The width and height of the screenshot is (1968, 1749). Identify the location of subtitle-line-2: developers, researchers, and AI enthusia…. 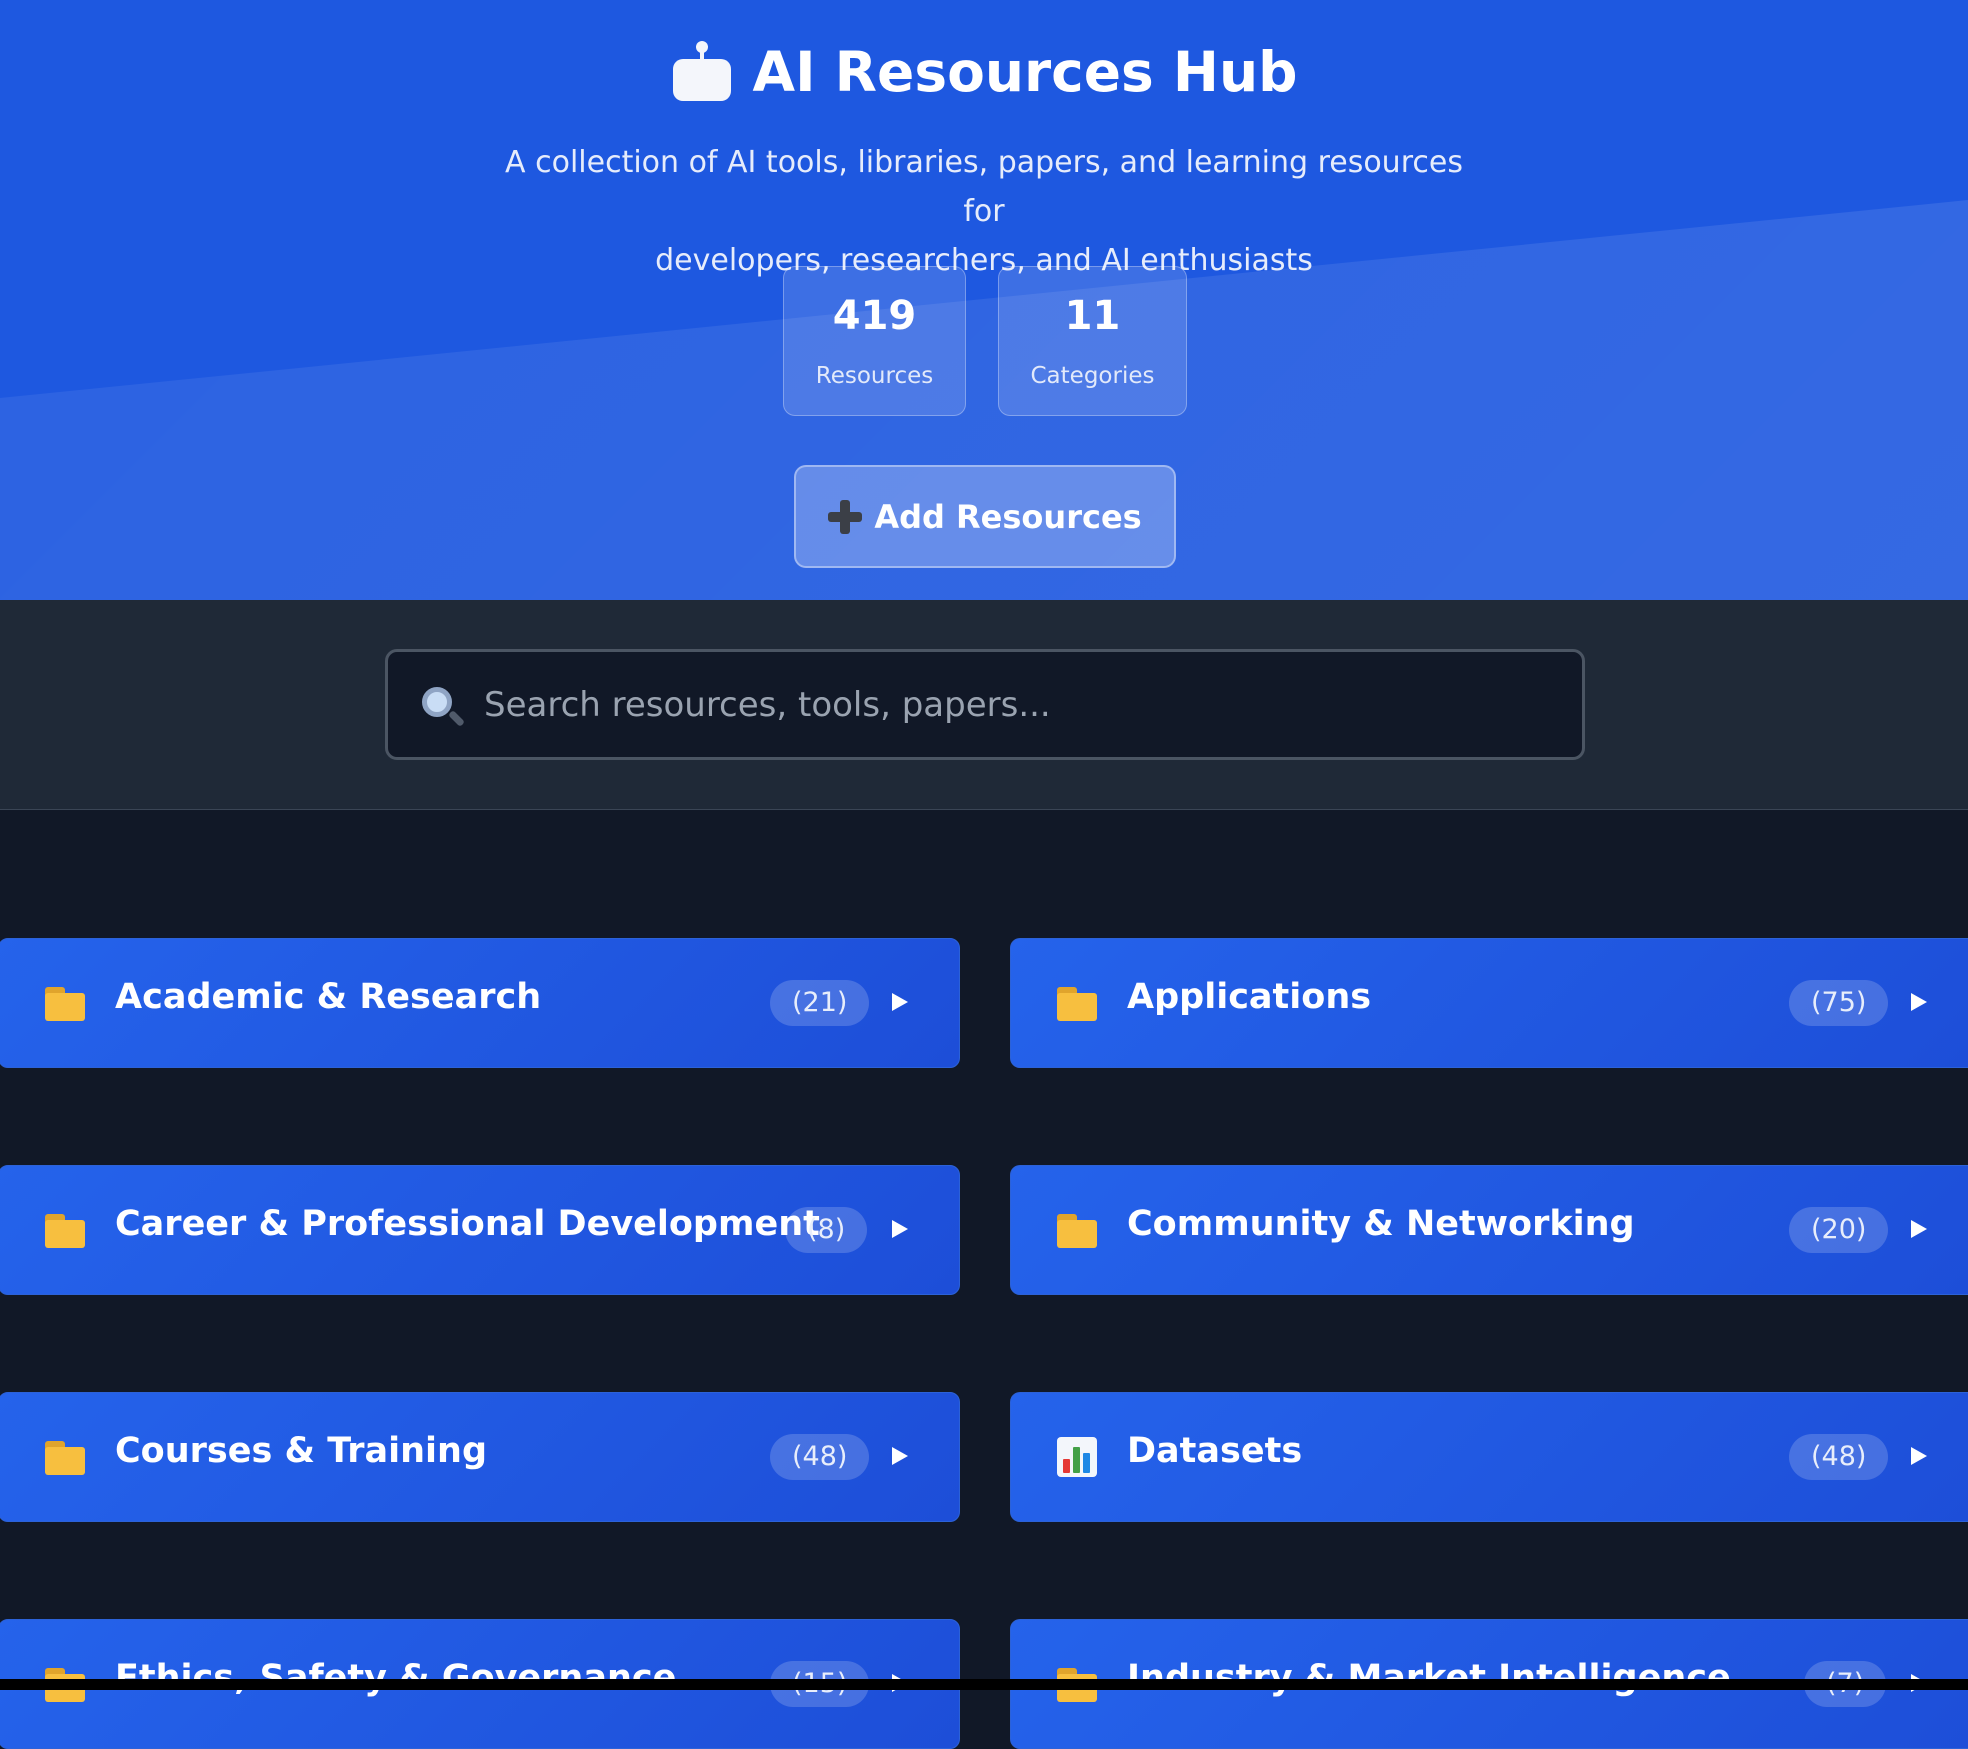
(984, 260).